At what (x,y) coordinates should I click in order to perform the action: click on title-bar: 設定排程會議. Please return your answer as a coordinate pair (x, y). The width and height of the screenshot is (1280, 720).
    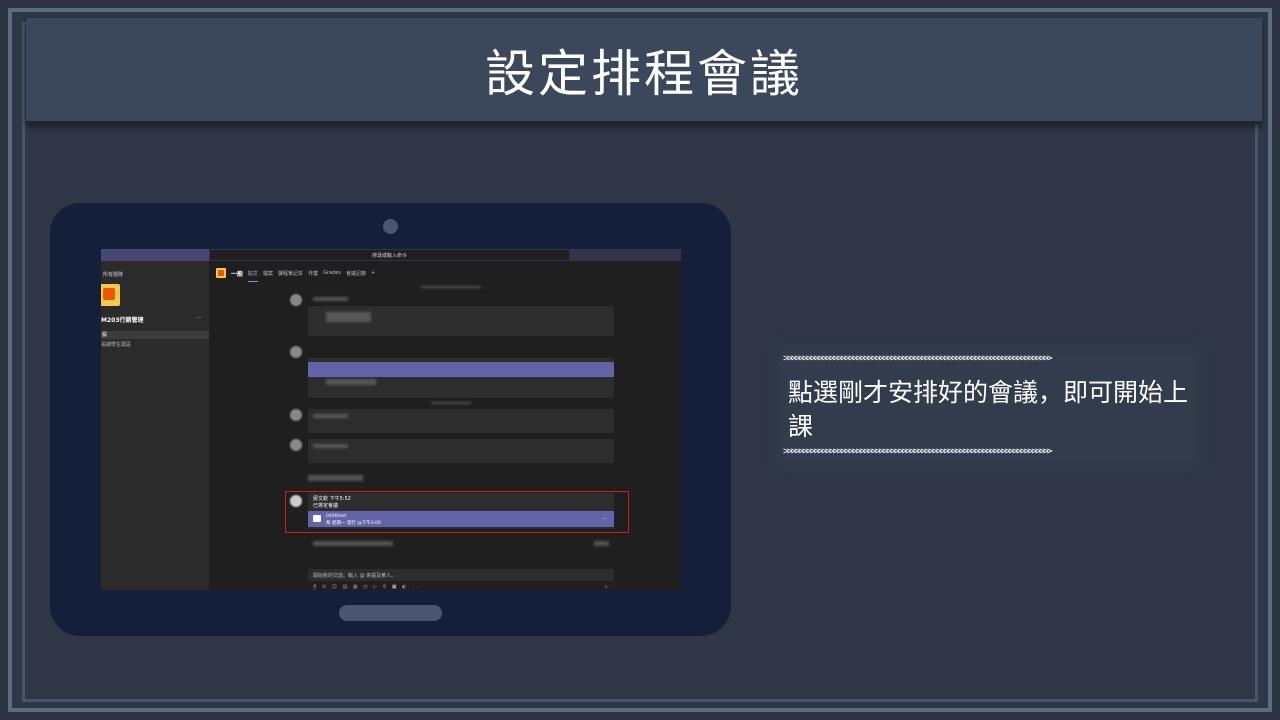
    Looking at the image, I should click on (644, 71).